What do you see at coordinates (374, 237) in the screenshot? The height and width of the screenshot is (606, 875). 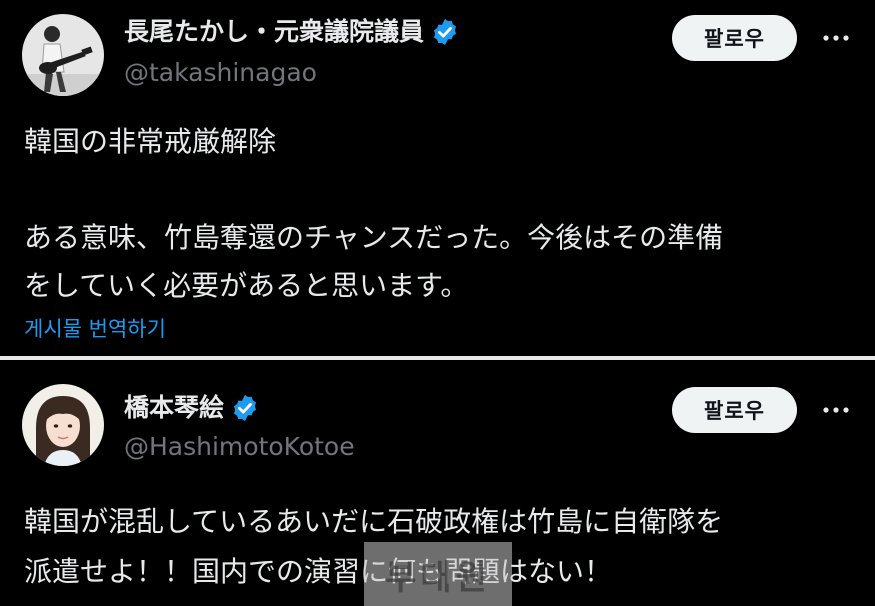 I see `tweet-text-line: ある意味、竹島奪還のチャンスだった。今後はその準備` at bounding box center [374, 237].